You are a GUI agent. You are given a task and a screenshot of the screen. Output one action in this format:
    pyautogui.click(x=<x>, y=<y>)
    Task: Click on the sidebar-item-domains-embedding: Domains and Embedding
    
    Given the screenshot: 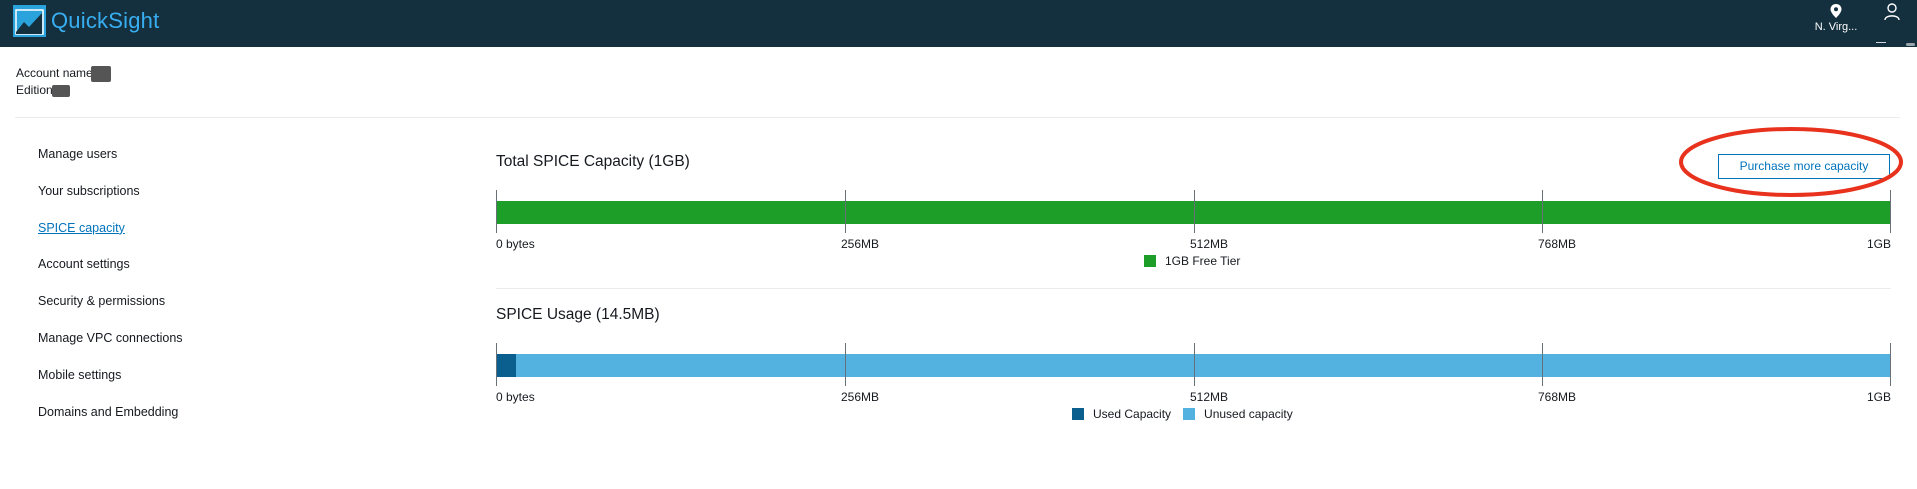 What is the action you would take?
    pyautogui.click(x=163, y=421)
    